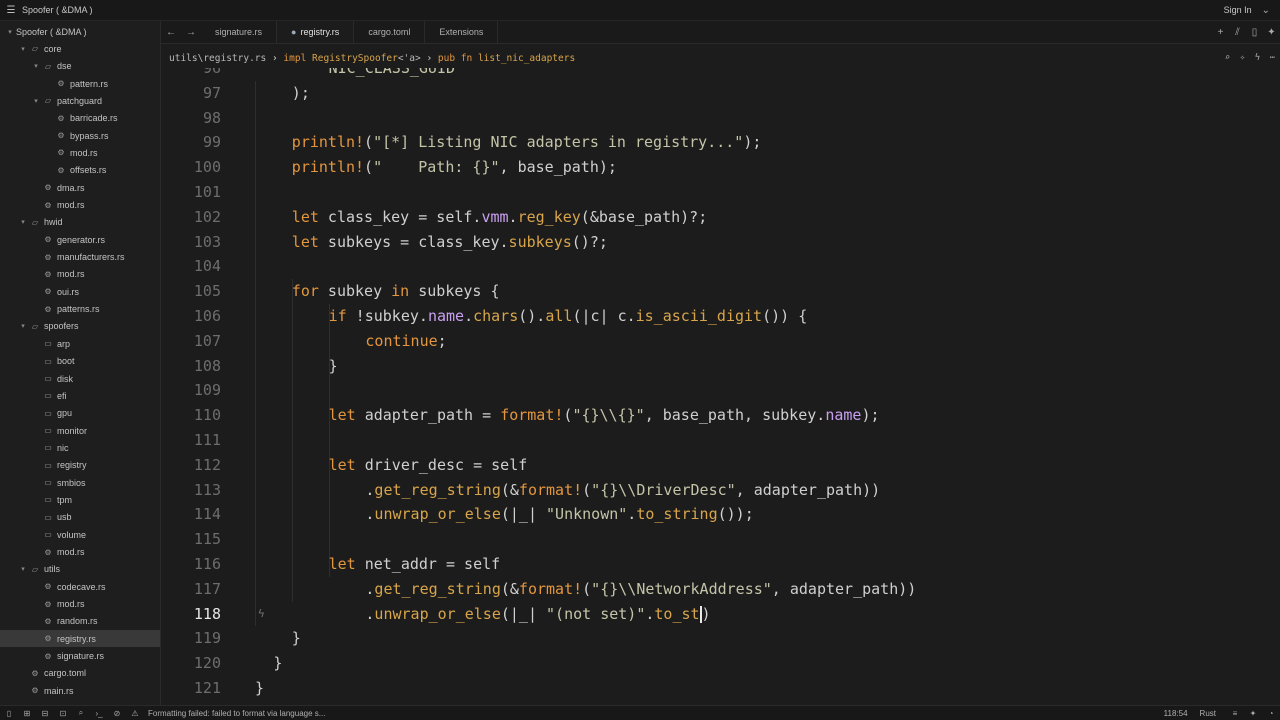  Describe the element at coordinates (80, 639) in the screenshot. I see `sidebar-file: ⚙ registry.rs` at that location.